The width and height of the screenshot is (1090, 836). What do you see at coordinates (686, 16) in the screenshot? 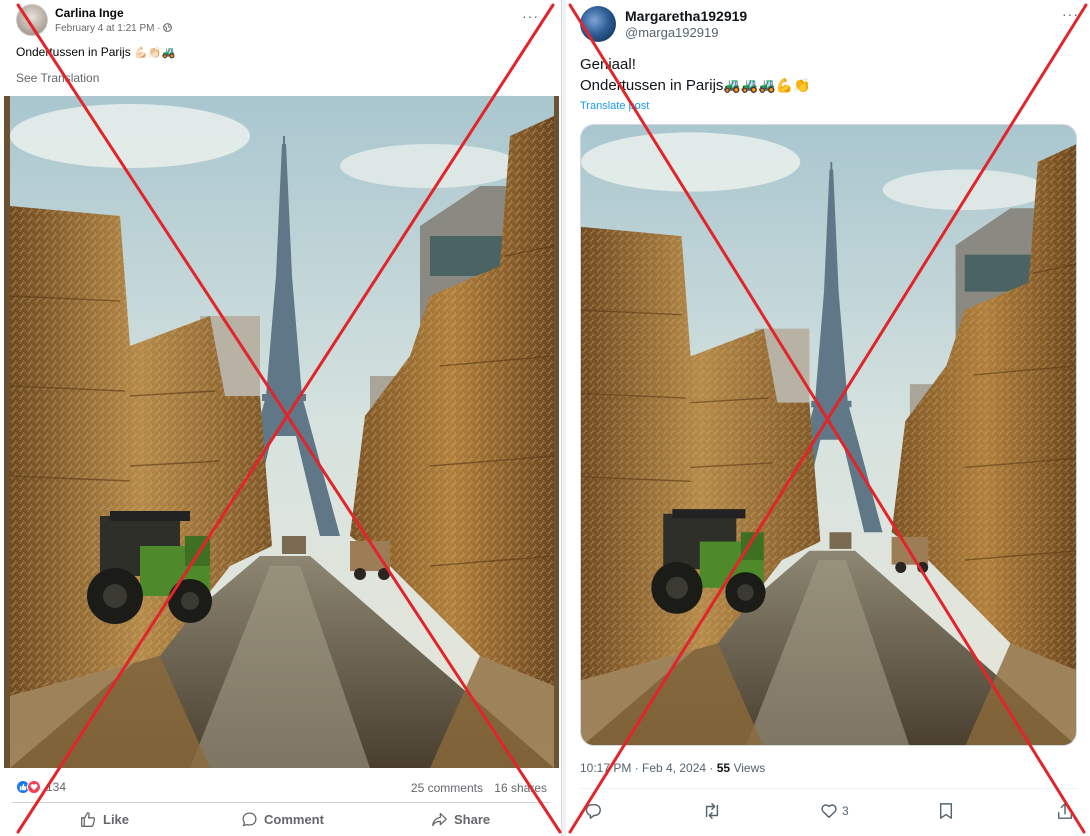
I see `author-display-name: Margaretha192919` at bounding box center [686, 16].